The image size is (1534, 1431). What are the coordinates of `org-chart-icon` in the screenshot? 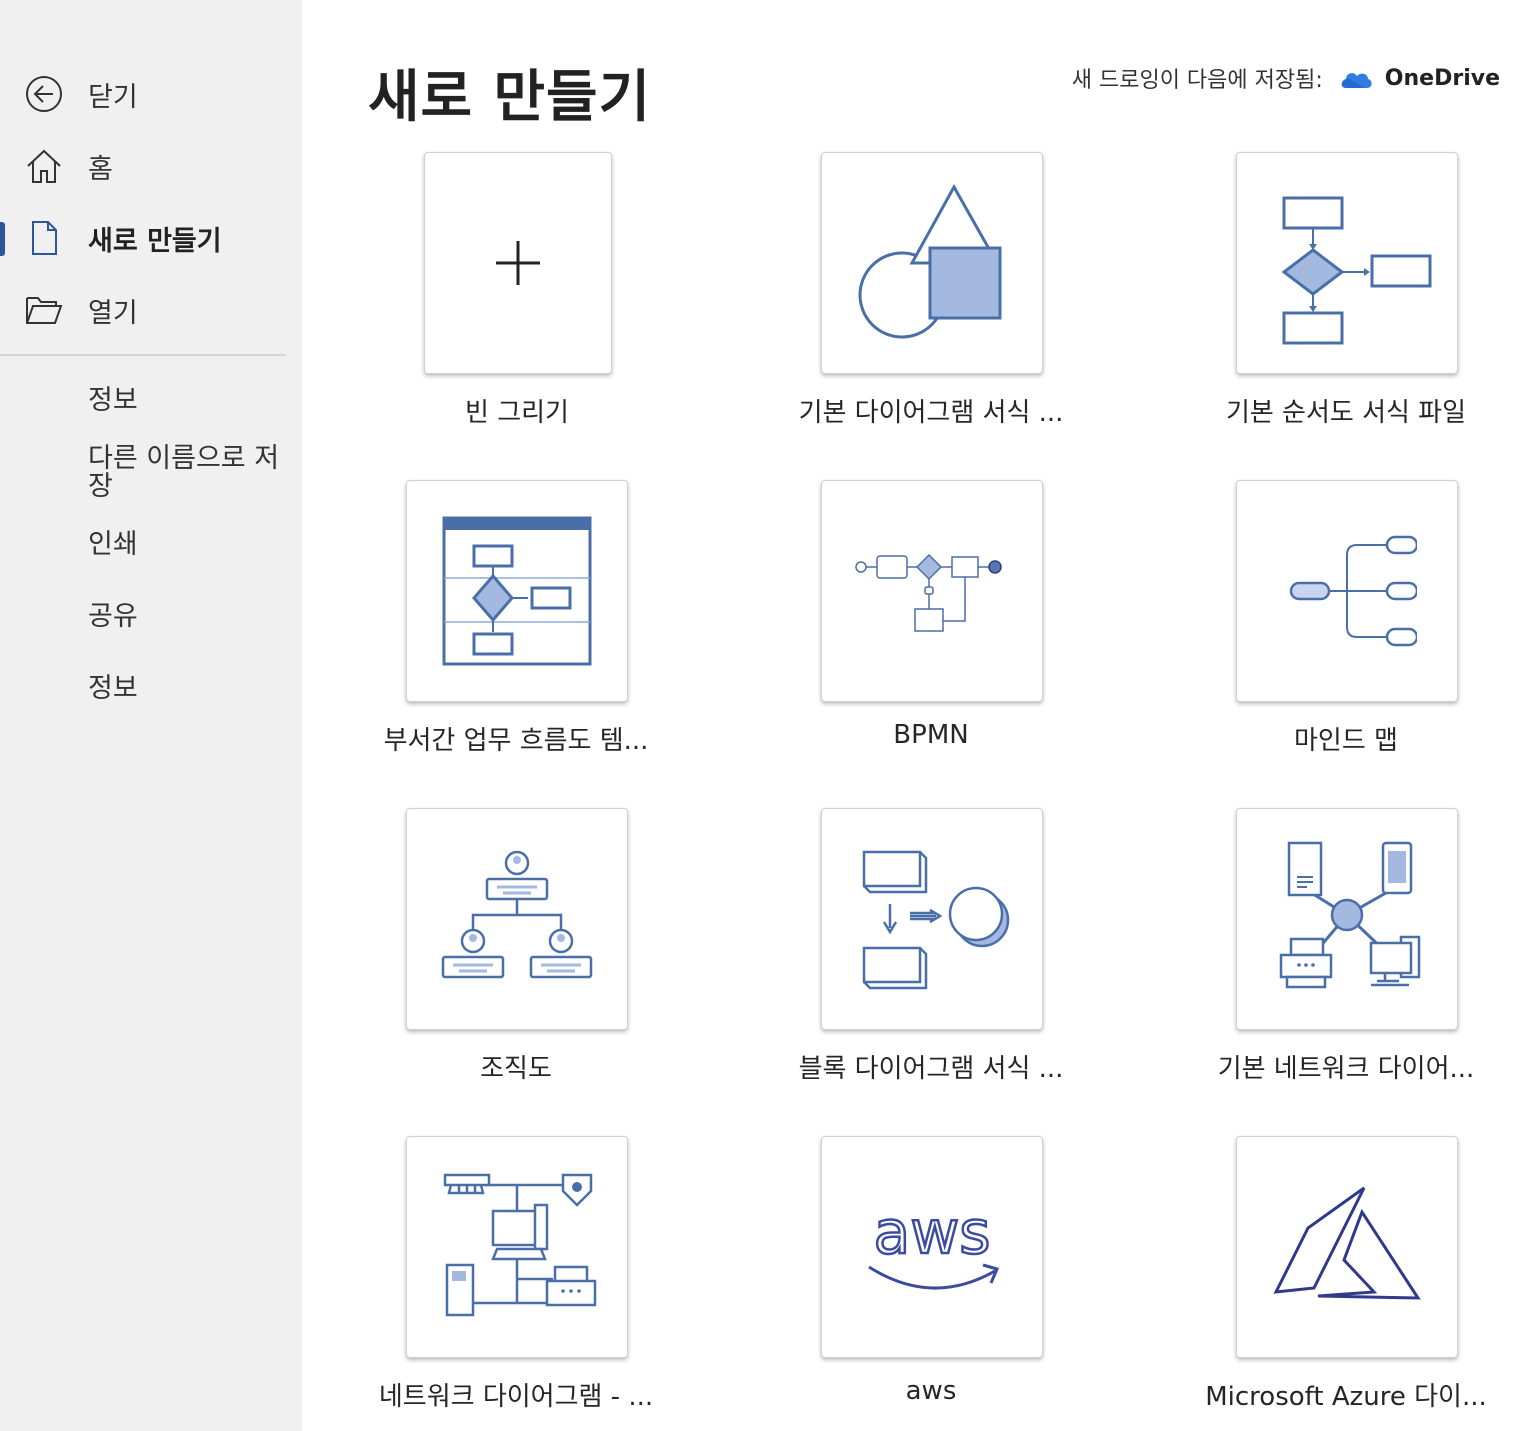 It's located at (517, 914).